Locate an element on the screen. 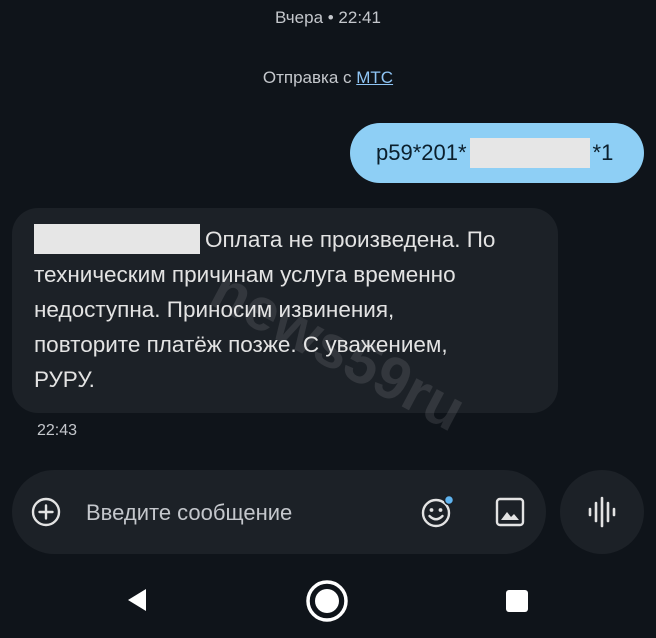  message-line: РУРУ. is located at coordinates (64, 379).